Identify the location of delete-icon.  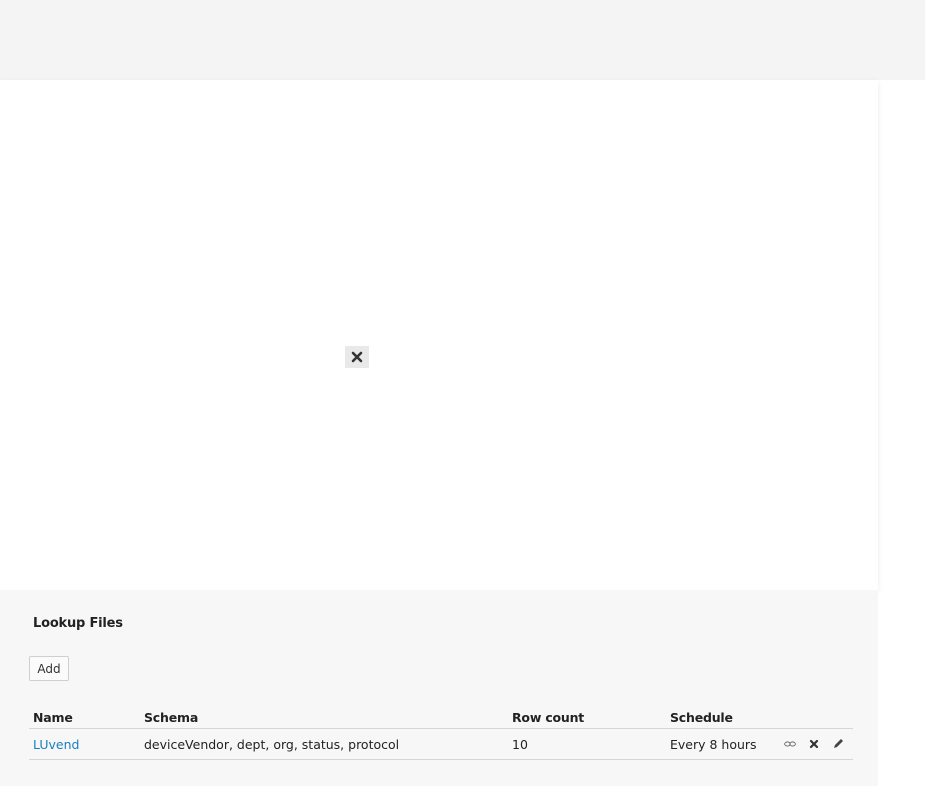
(814, 744).